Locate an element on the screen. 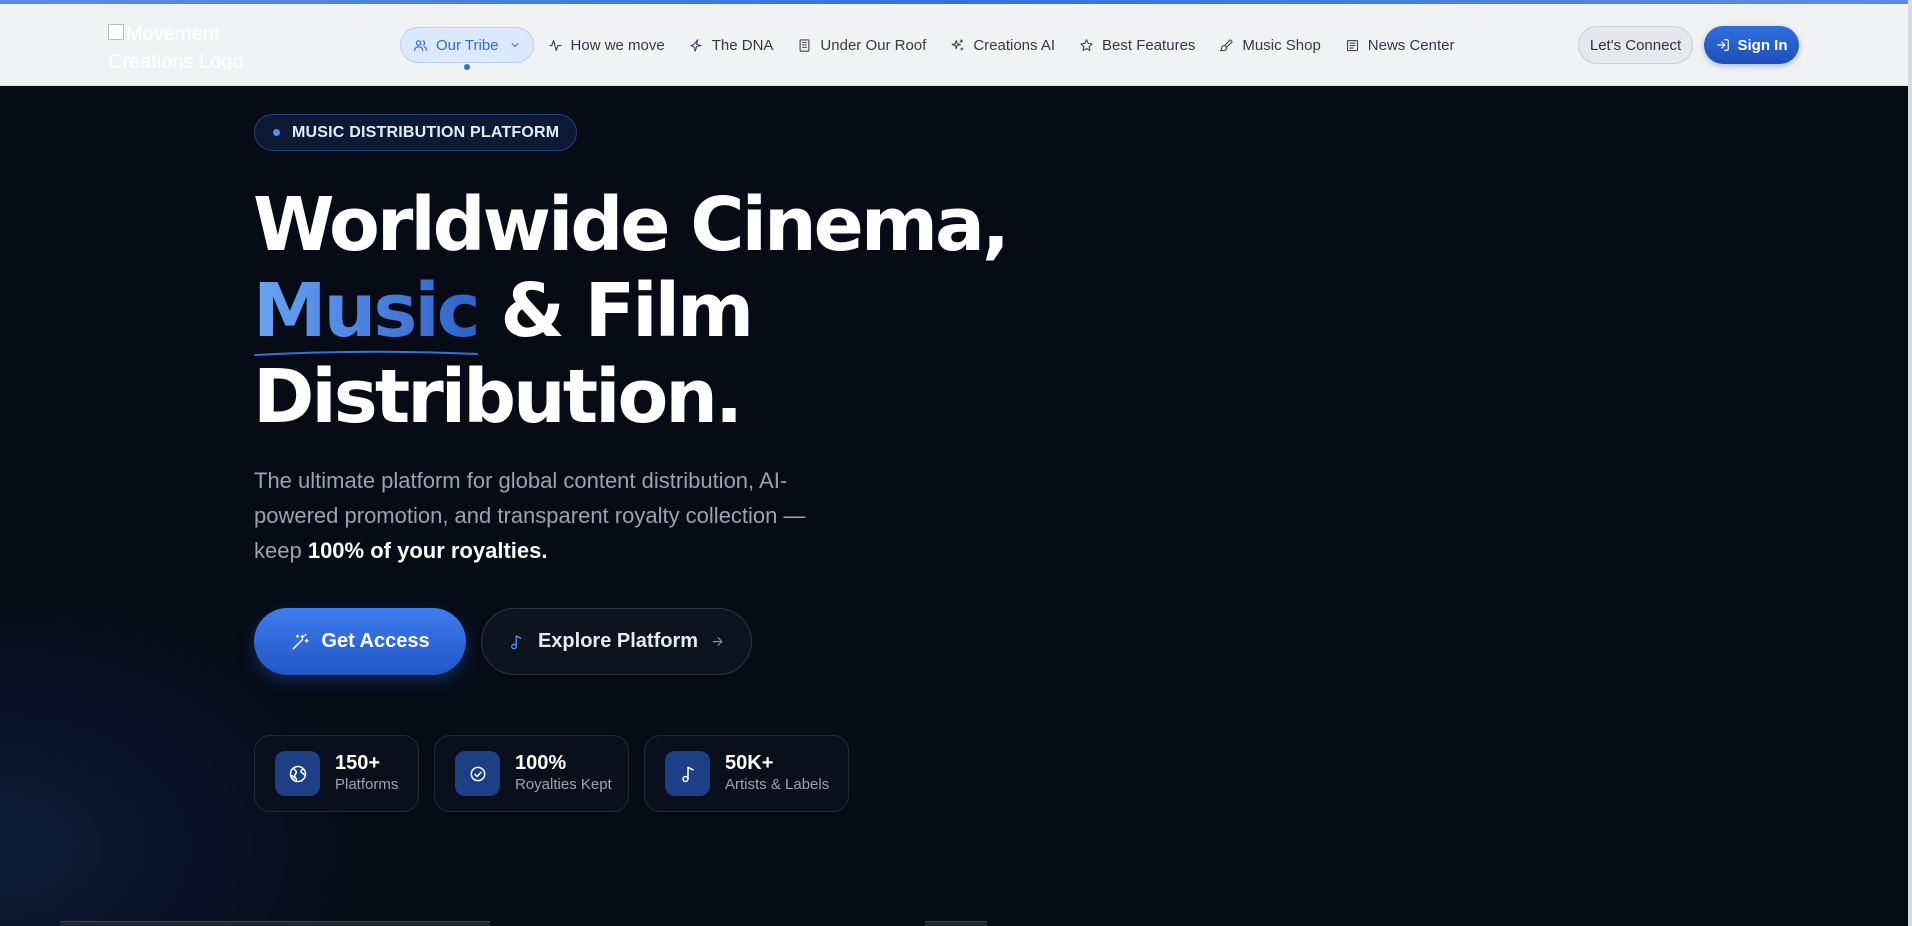 The height and width of the screenshot is (926, 1912). scrollbar-track is located at coordinates (1910, 463).